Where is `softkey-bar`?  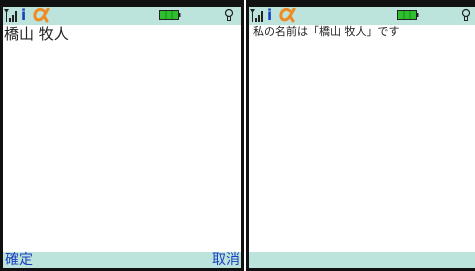 softkey-bar is located at coordinates (362, 260).